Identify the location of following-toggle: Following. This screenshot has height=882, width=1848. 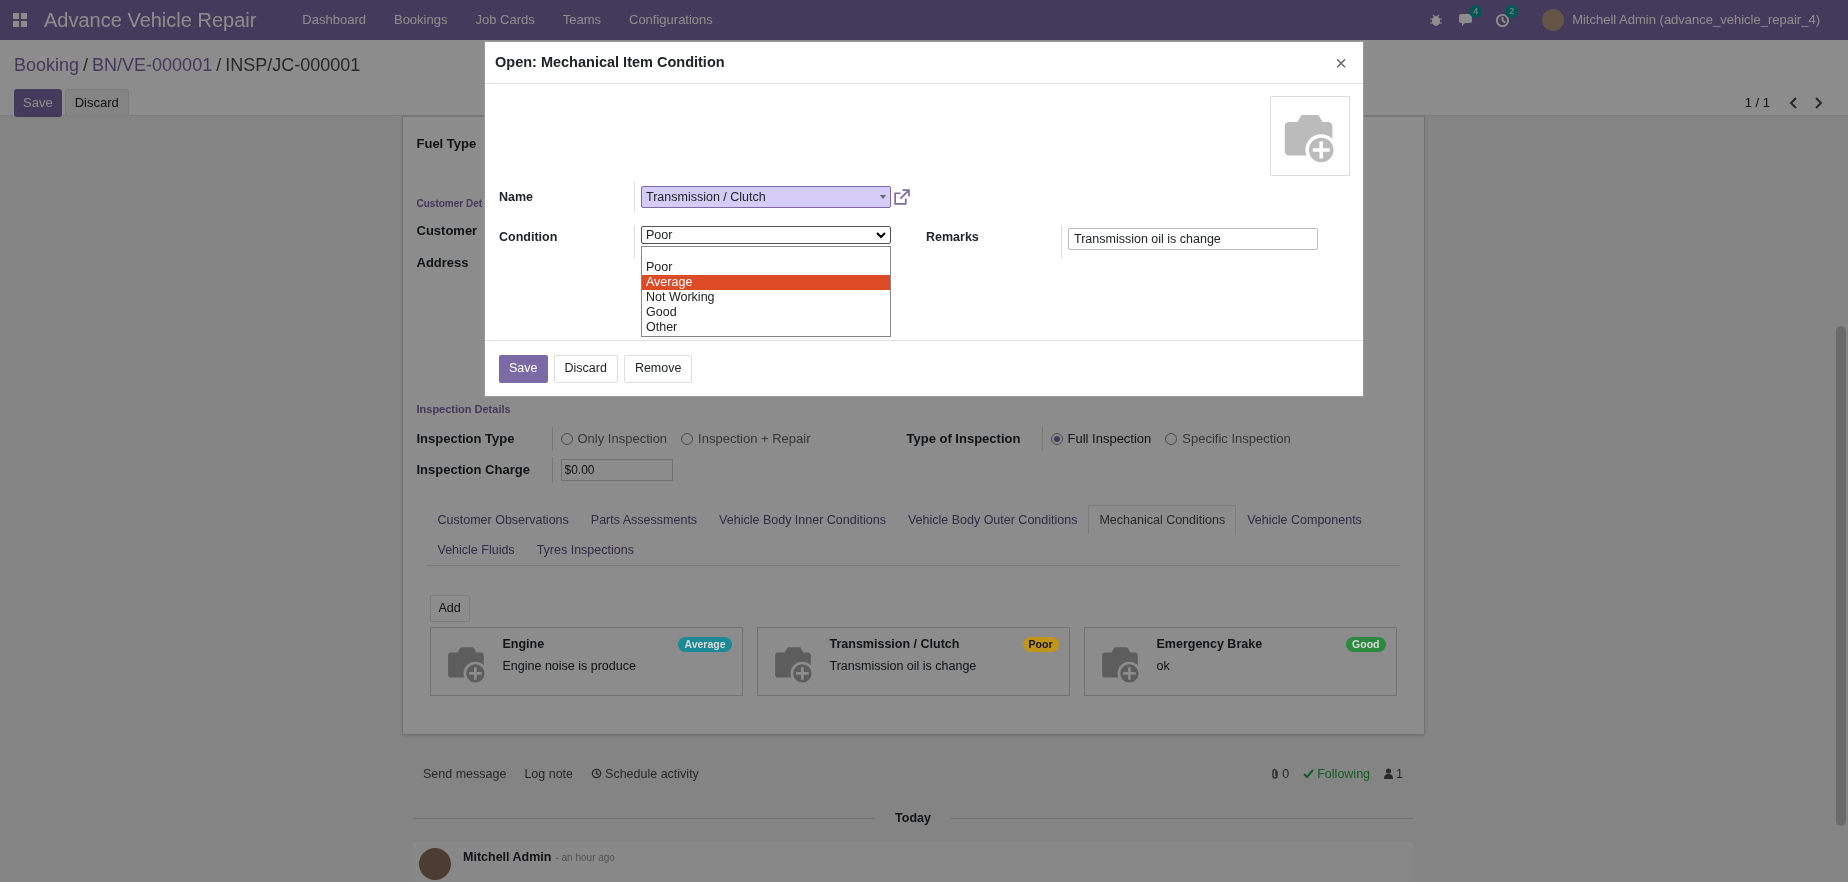
(1344, 774).